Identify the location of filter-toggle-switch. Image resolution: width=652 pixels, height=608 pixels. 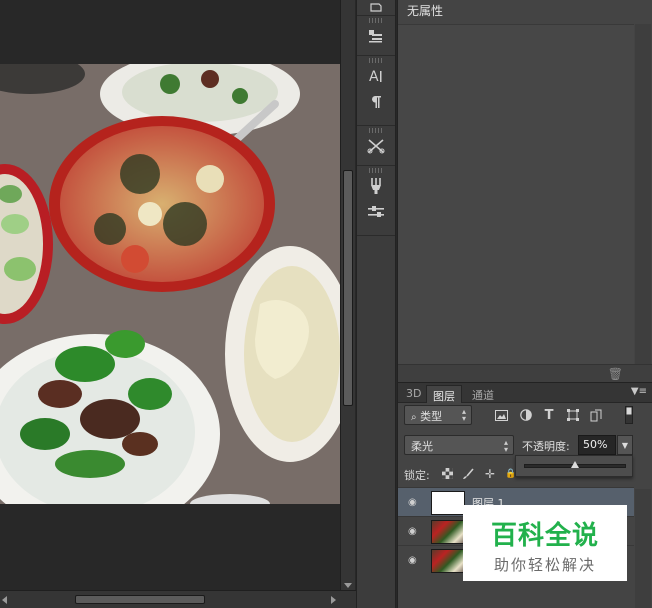
(629, 415).